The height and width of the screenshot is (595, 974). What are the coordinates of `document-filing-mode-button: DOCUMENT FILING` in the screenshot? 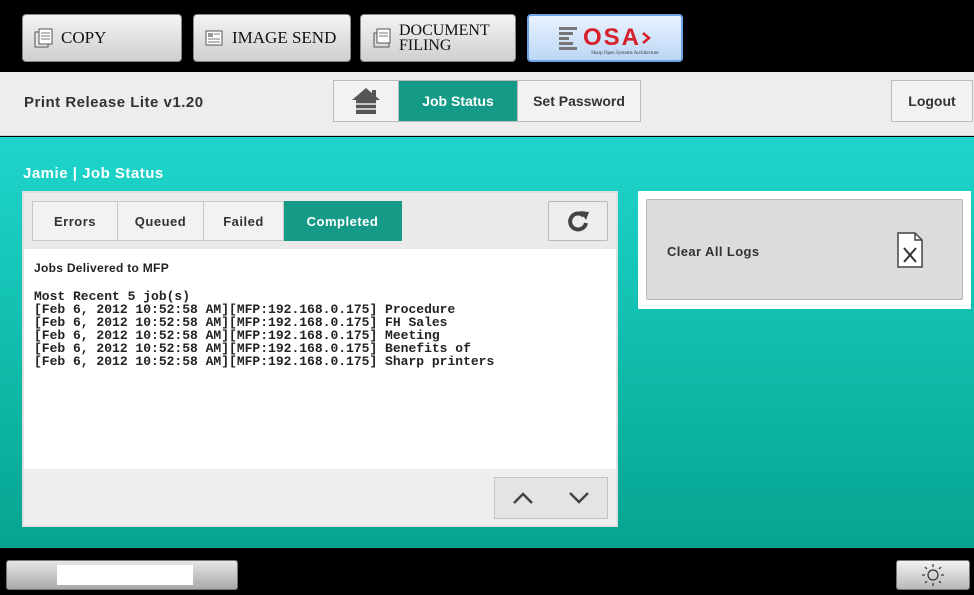 It's located at (438, 38).